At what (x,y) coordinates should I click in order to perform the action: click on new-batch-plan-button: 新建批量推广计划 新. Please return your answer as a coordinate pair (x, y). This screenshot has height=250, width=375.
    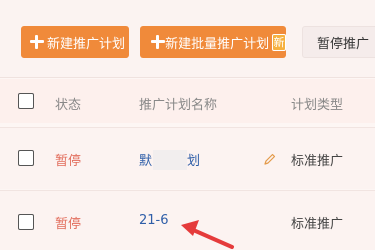
    Looking at the image, I should click on (213, 42).